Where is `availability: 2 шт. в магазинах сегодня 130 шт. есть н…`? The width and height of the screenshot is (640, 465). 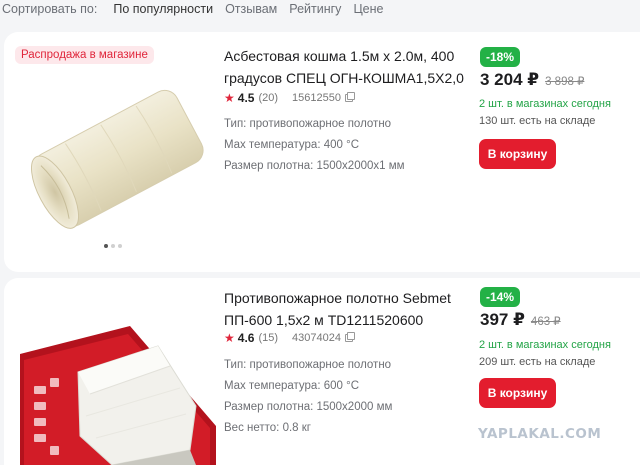
availability: 2 шт. в магазинах сегодня 130 шт. есть н… is located at coordinates (545, 113).